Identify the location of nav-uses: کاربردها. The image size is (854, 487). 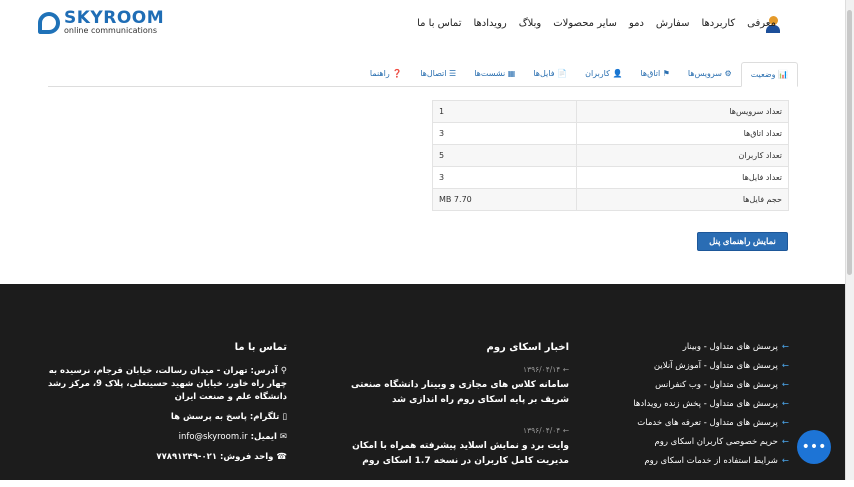
(718, 23).